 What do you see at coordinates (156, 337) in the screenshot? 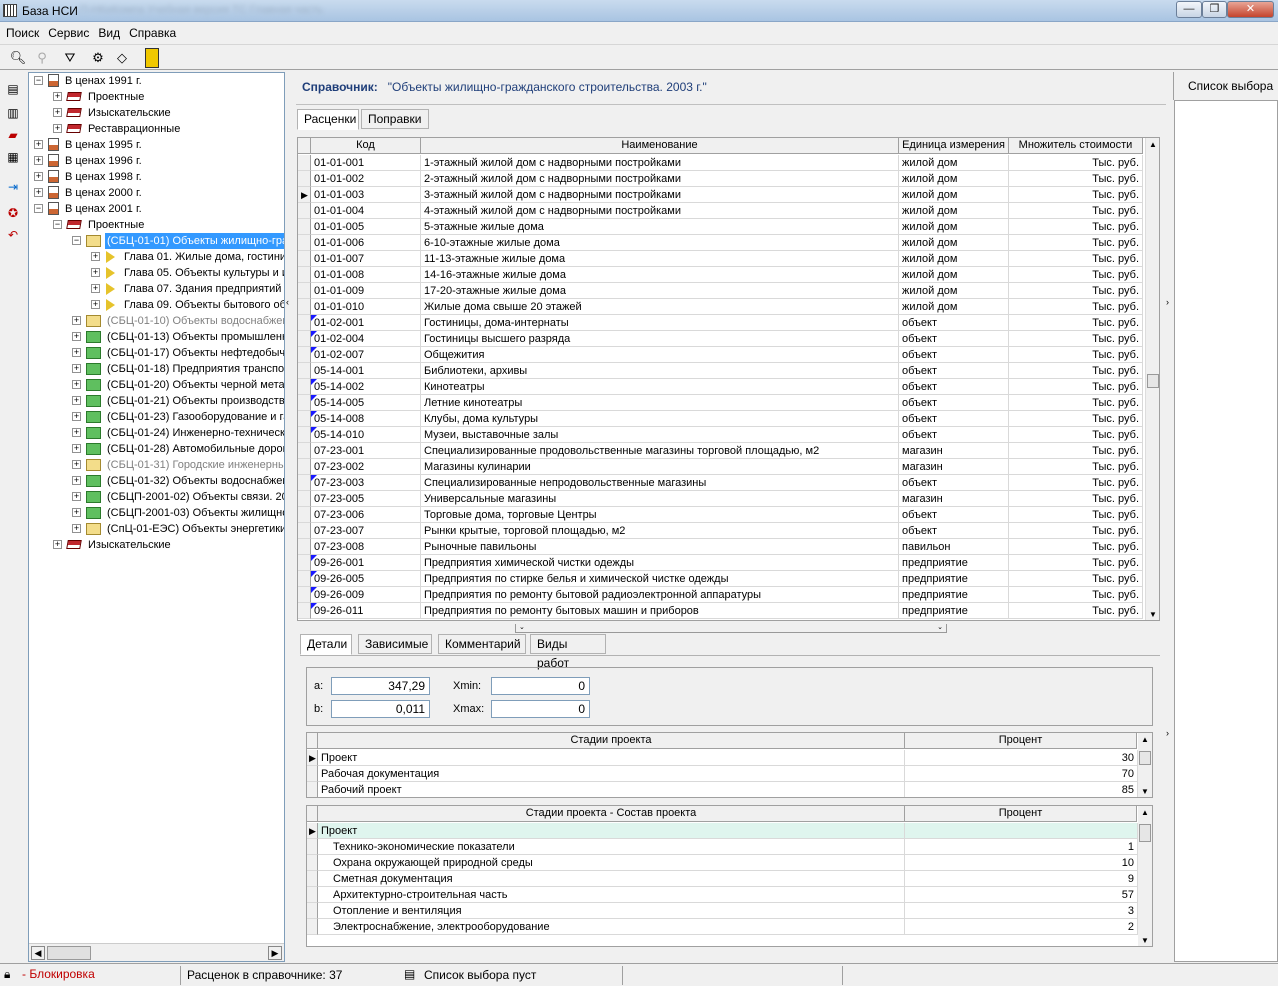
I see `tree-item: + (СБЦ-01-13) Объекты промышленности` at bounding box center [156, 337].